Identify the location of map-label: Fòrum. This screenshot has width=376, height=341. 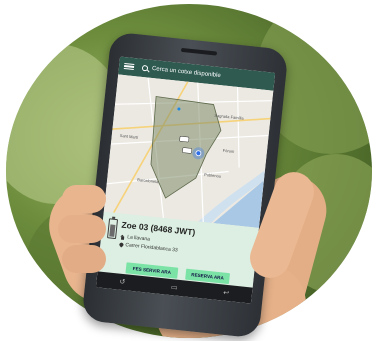
(228, 150).